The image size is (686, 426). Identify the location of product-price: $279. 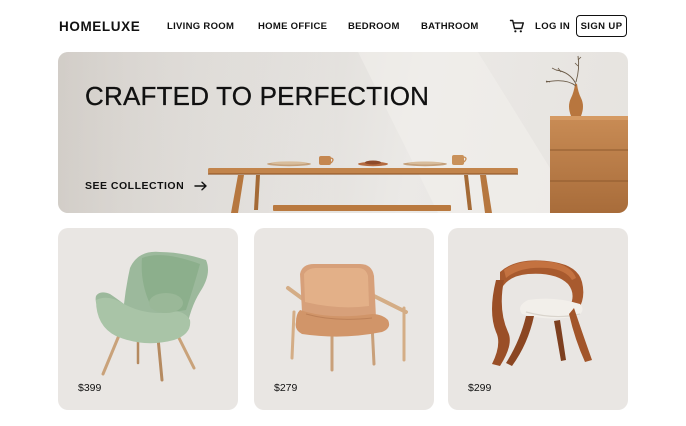
(286, 388).